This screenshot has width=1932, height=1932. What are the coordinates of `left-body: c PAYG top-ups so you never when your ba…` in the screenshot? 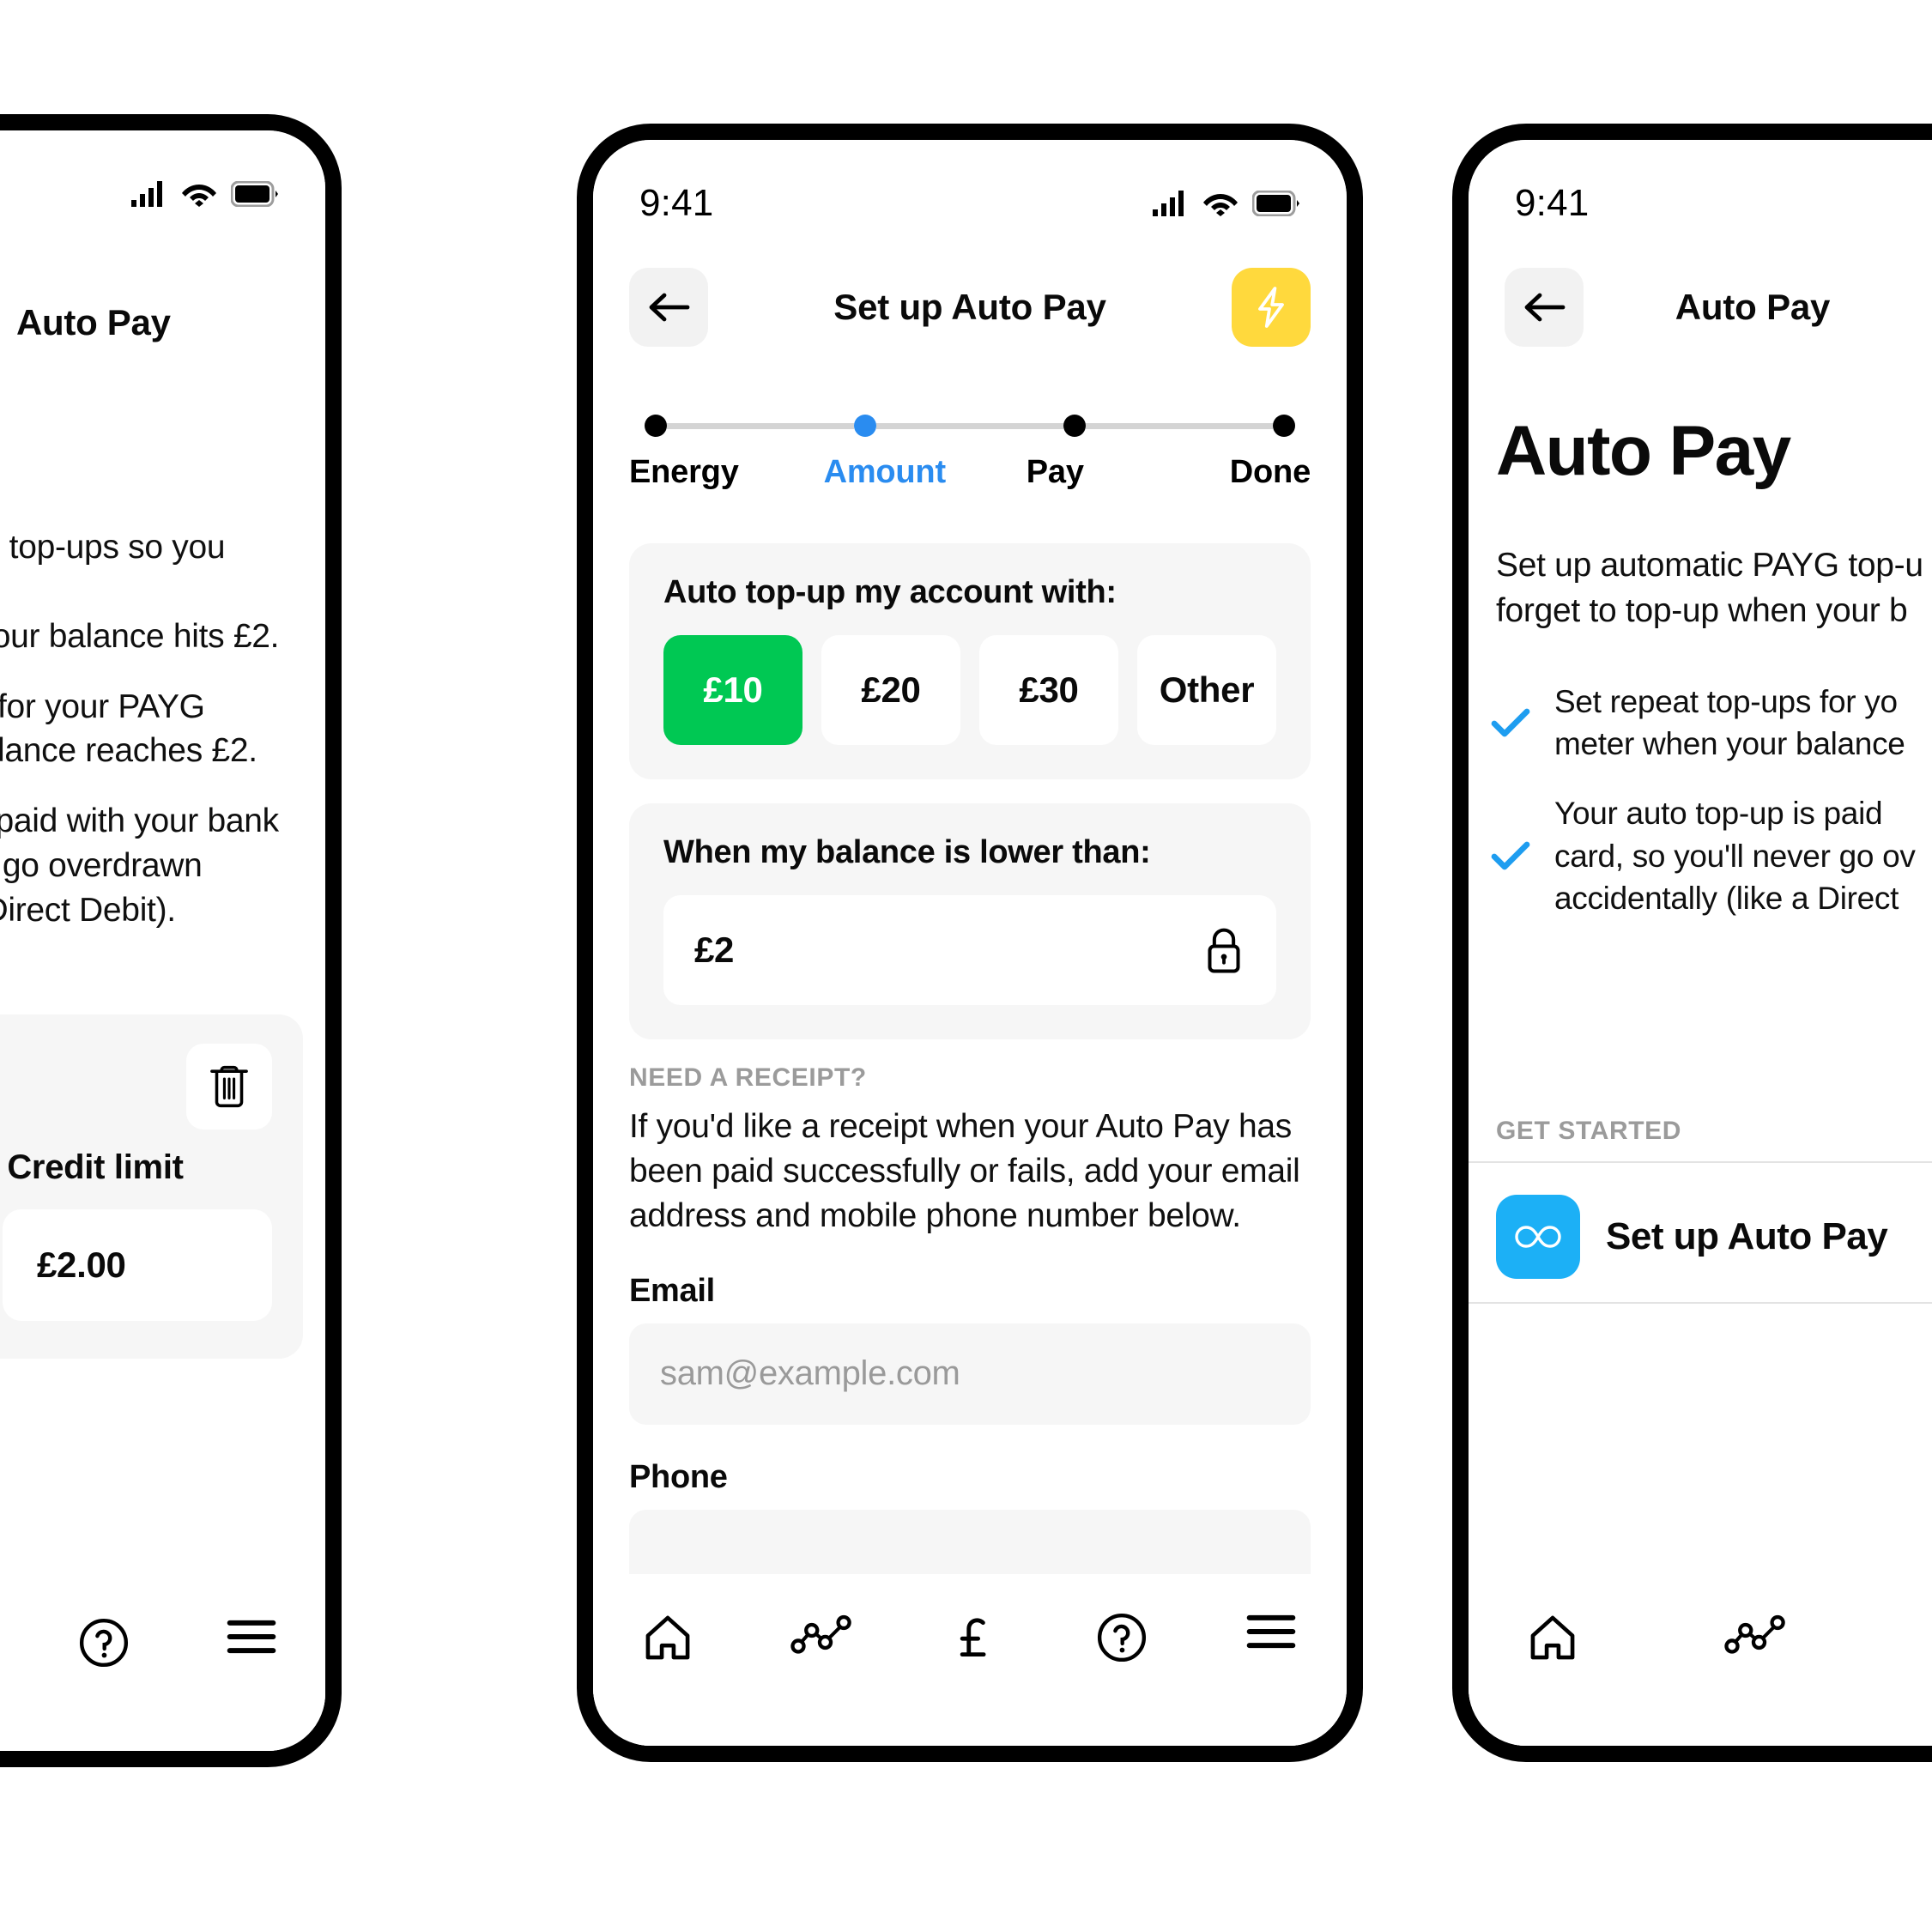 It's located at (153, 742).